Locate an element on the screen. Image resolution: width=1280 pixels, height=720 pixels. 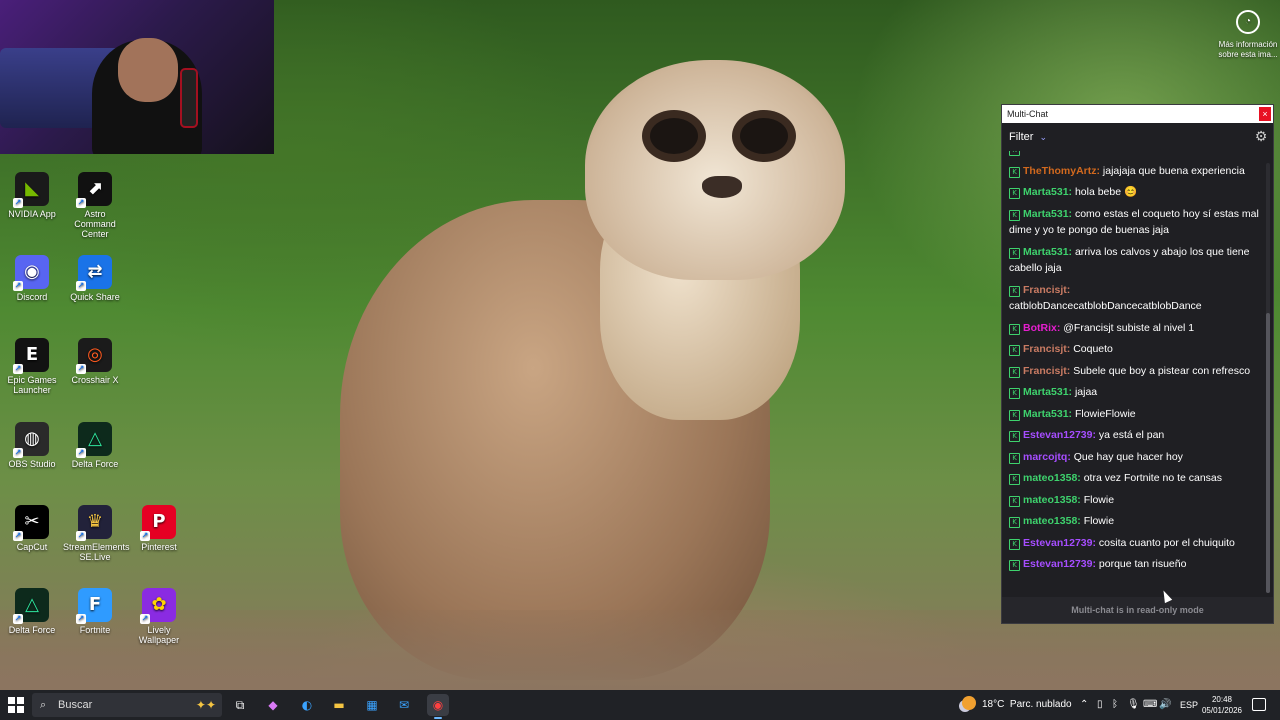
weather-widget: 18°C Parc. nublado is located at coordinates (1017, 705).